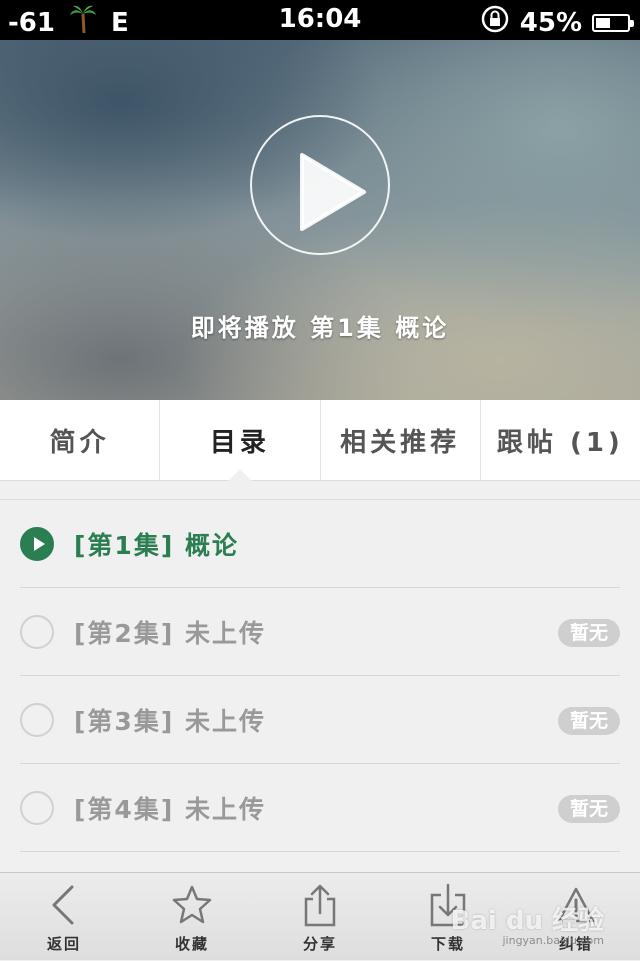  Describe the element at coordinates (560, 440) in the screenshot. I see `tab-comments: 跟帖 (1)` at that location.